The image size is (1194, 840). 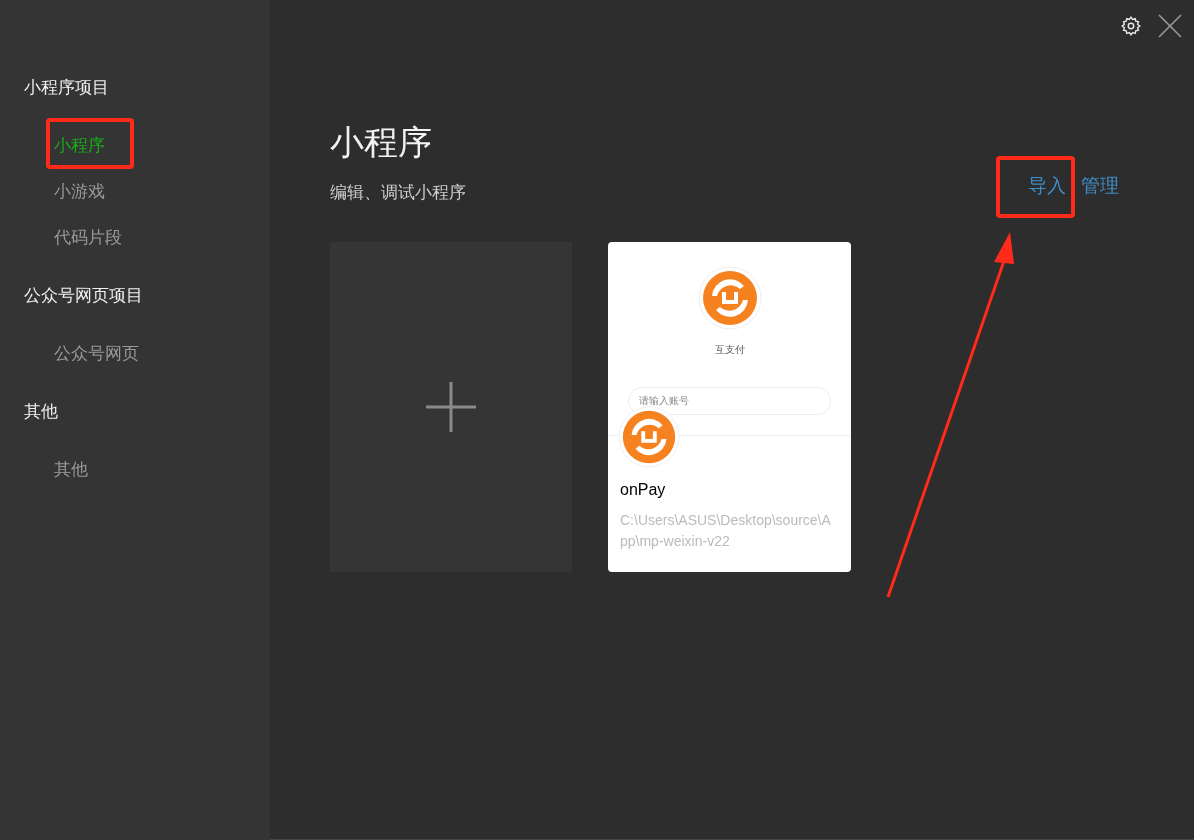 I want to click on preview-input-field: 请输入账号, so click(x=729, y=400).